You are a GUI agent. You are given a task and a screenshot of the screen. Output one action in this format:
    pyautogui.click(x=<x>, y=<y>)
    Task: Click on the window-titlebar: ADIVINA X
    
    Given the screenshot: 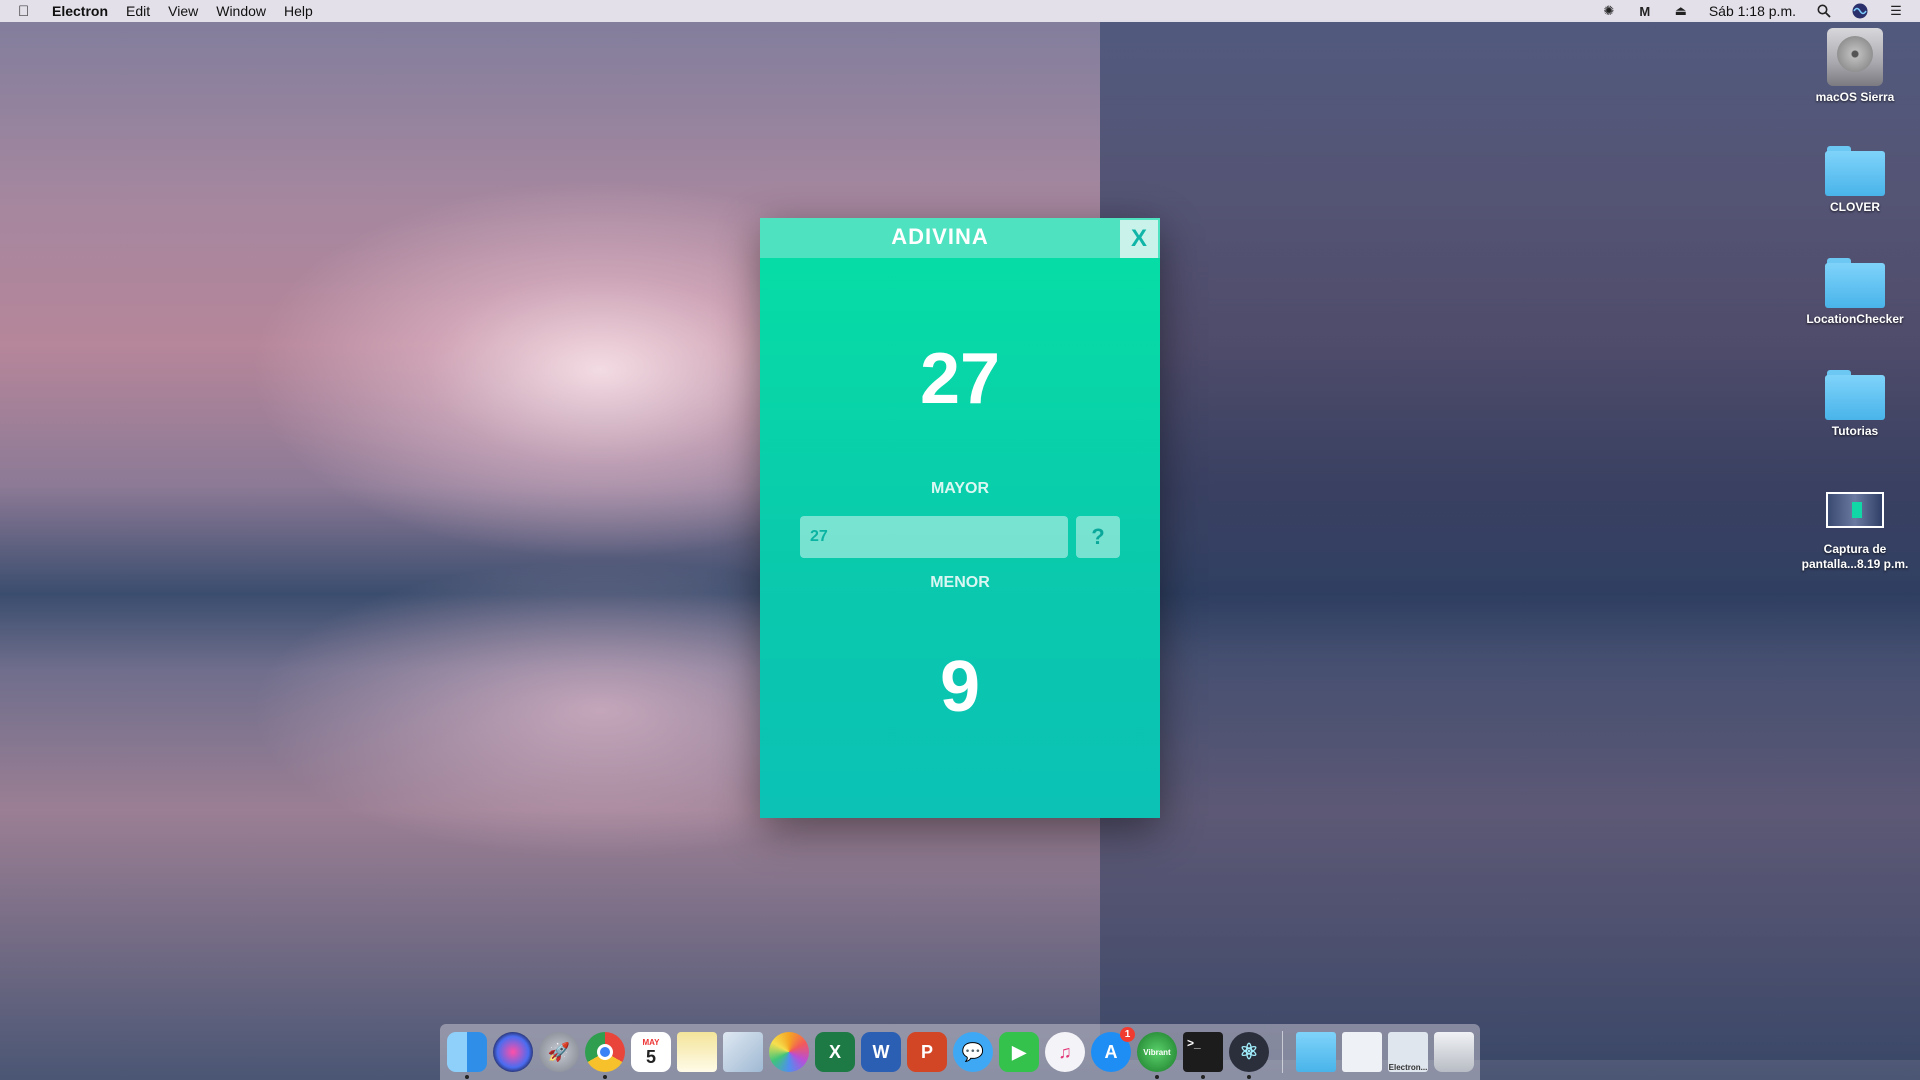 What is the action you would take?
    pyautogui.click(x=960, y=238)
    